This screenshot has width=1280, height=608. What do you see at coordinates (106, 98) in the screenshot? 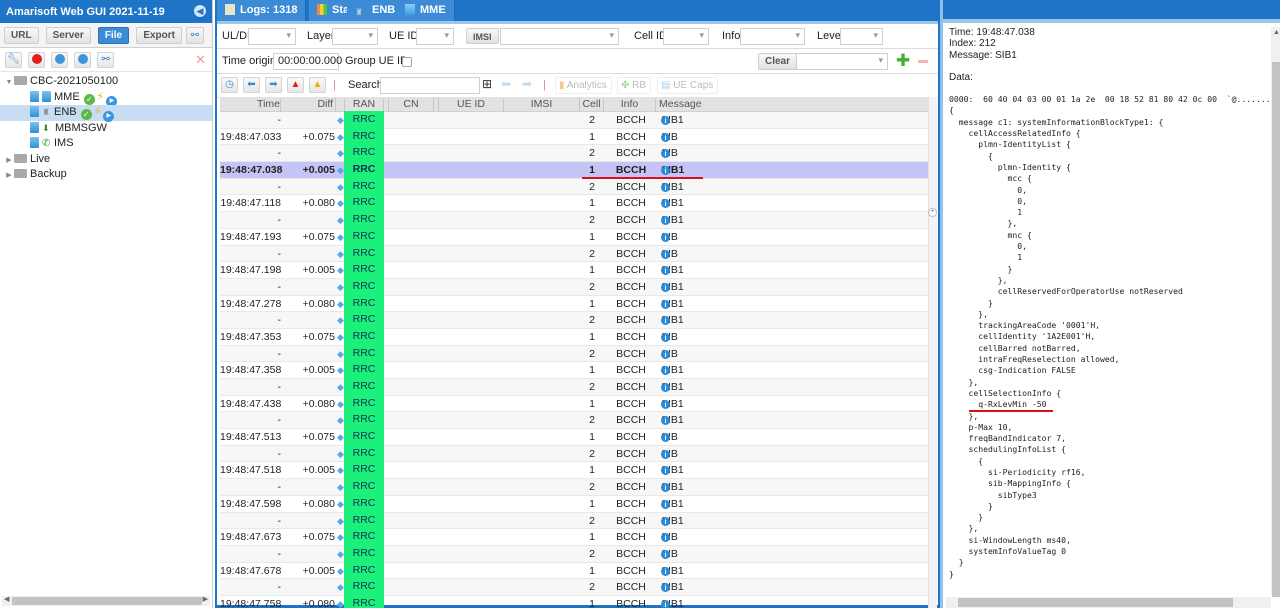
I see `tree-node-mme: MME ✓ ⚡︎ ▶` at bounding box center [106, 98].